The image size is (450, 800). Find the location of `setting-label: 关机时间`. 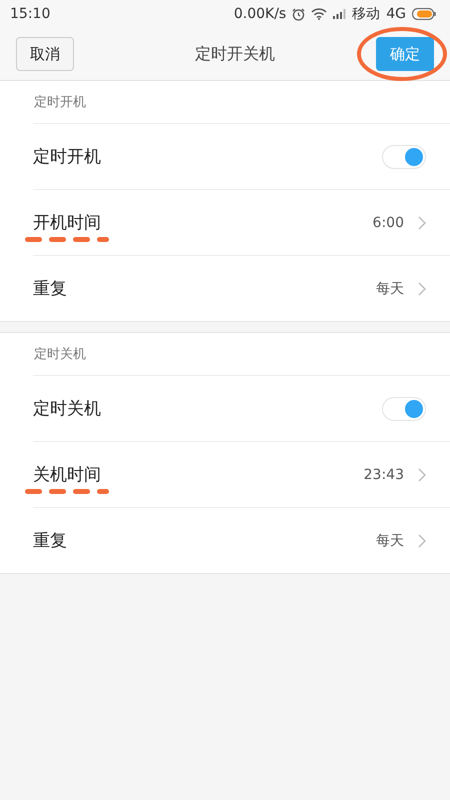

setting-label: 关机时间 is located at coordinates (67, 475).